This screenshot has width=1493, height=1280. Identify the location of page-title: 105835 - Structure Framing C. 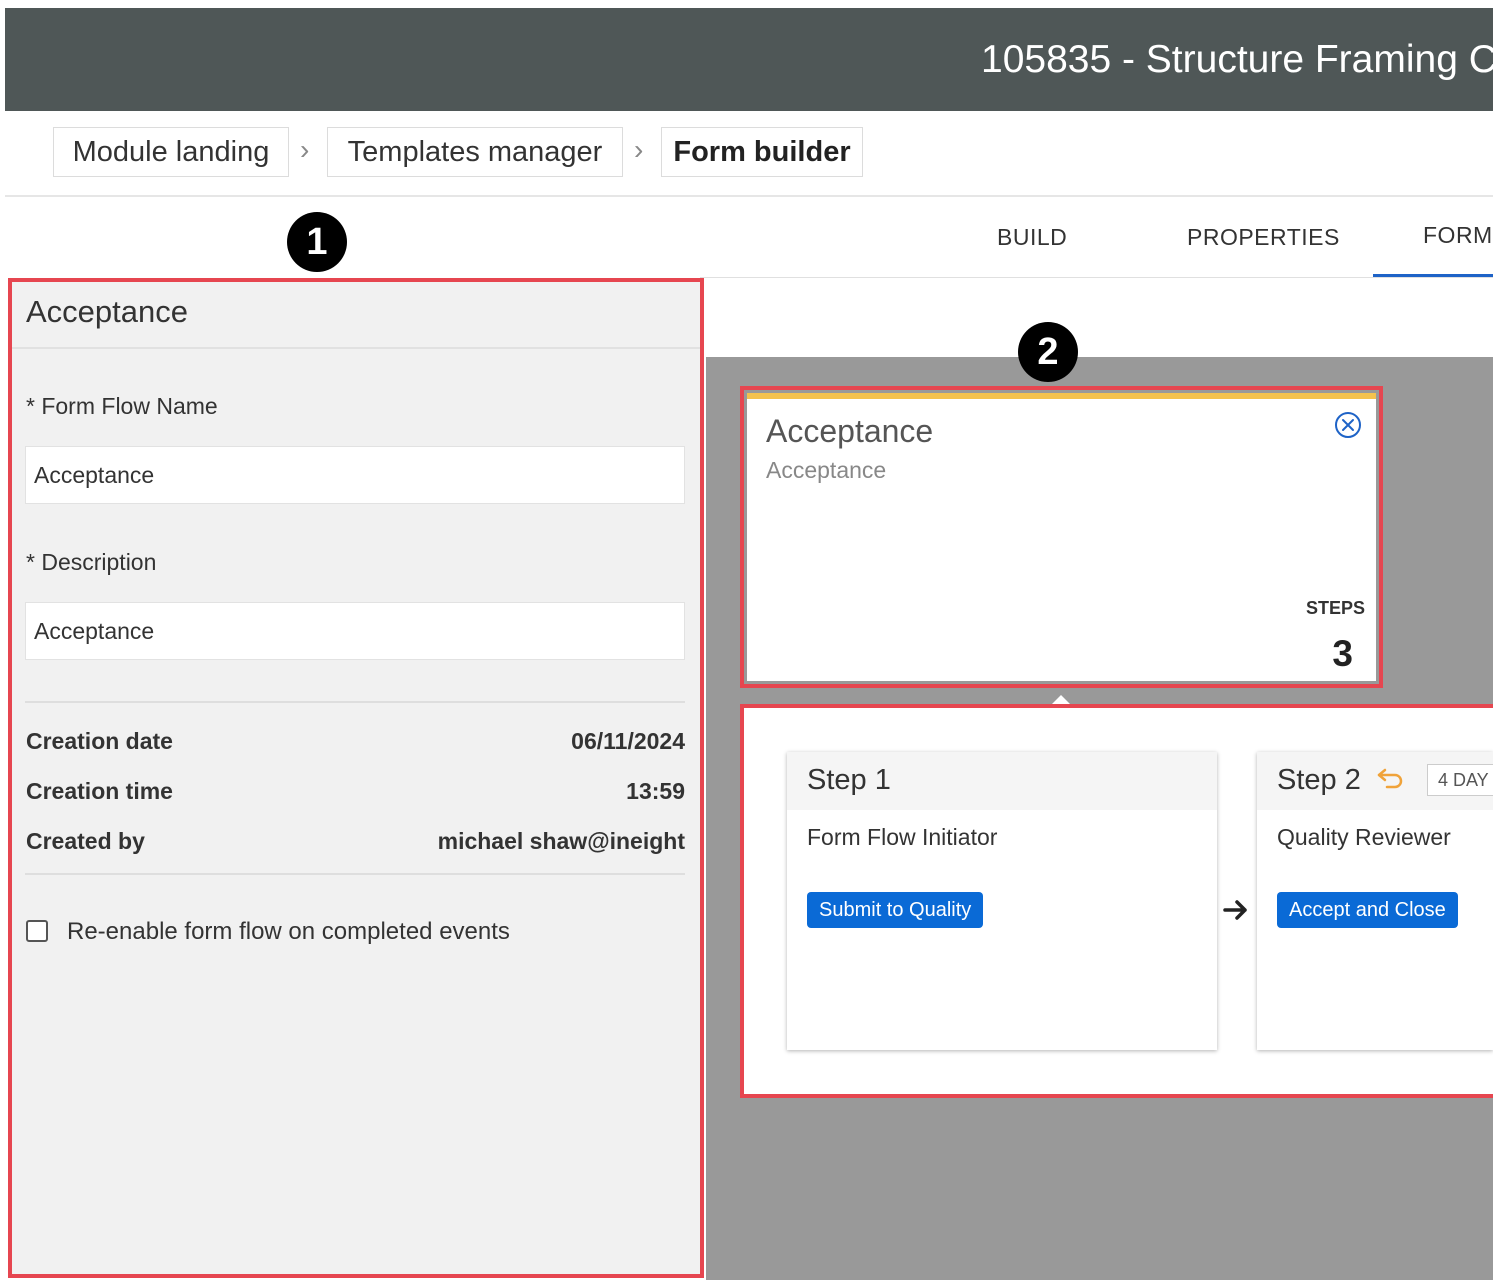
(1237, 59).